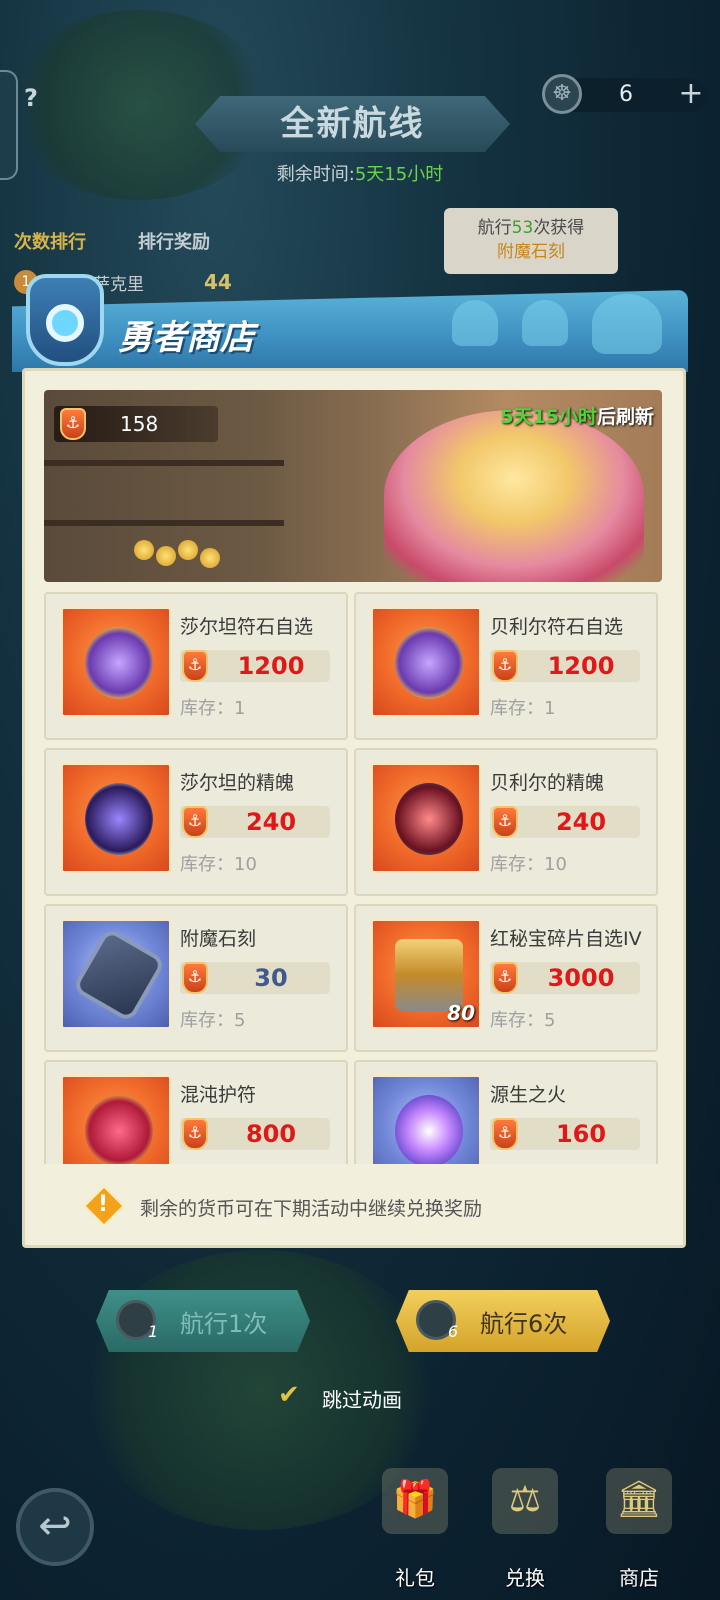 This screenshot has width=720, height=1600. I want to click on ship-silhouette-icon, so click(475, 323).